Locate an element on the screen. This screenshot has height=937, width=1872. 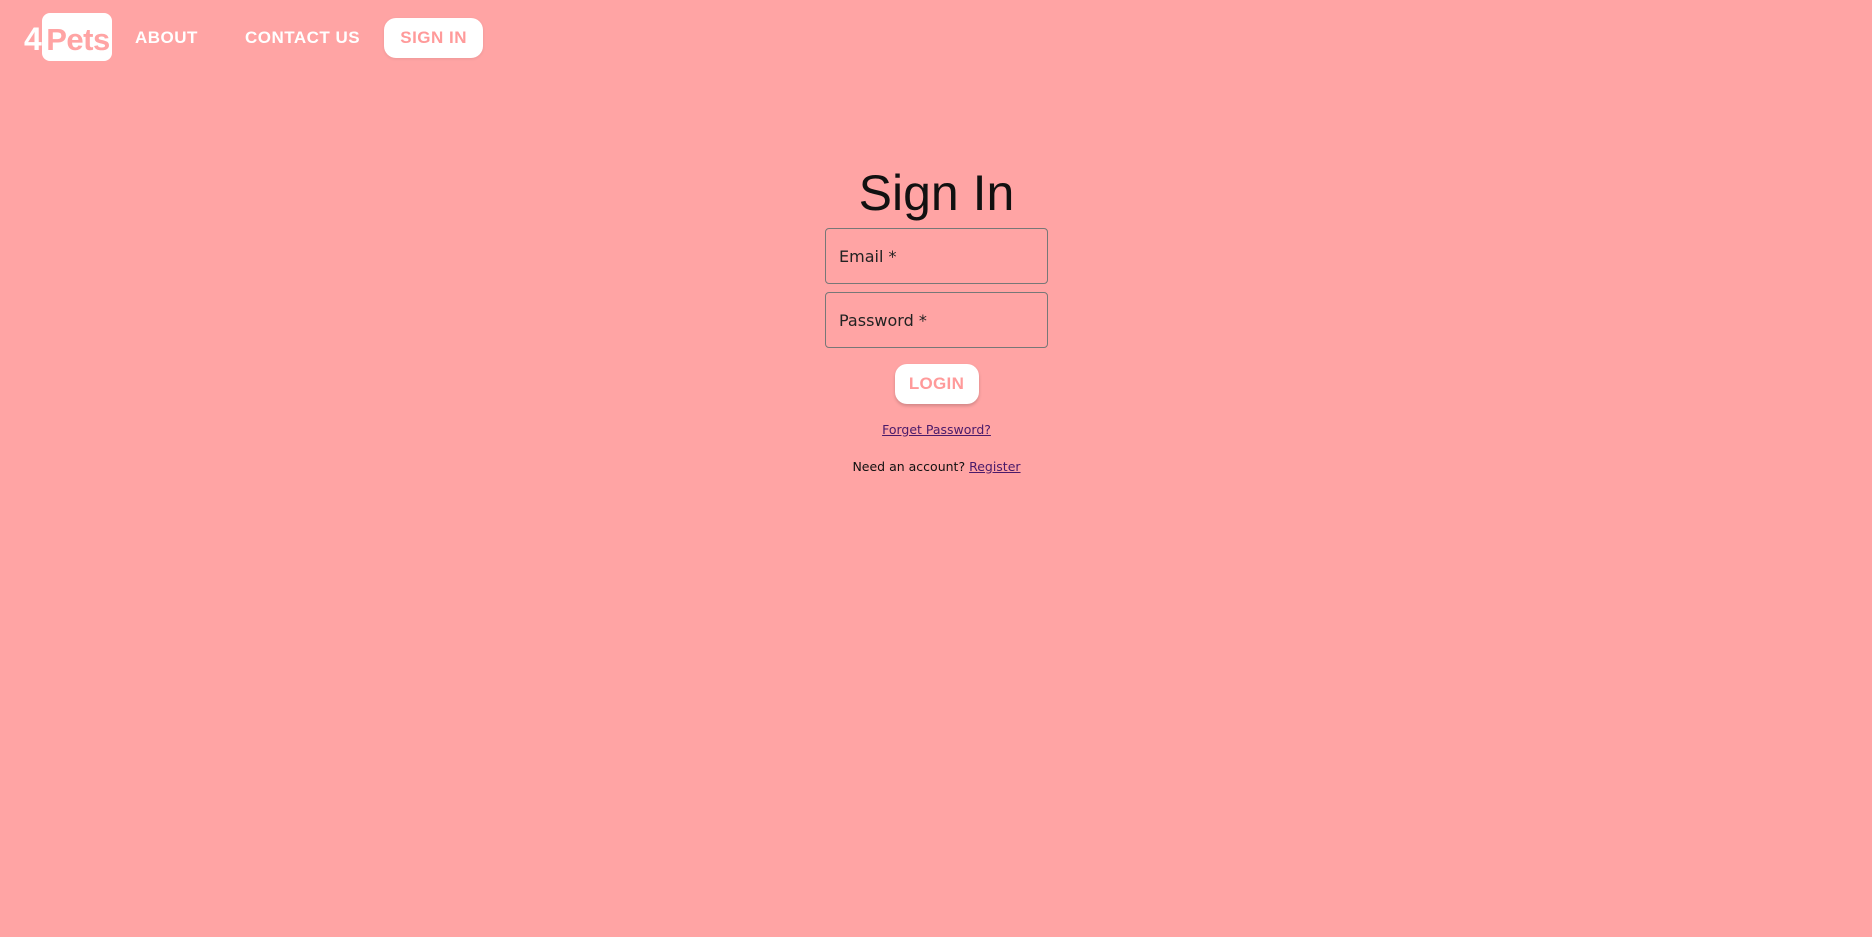
nav-contact-link: CONTACT US is located at coordinates (302, 38).